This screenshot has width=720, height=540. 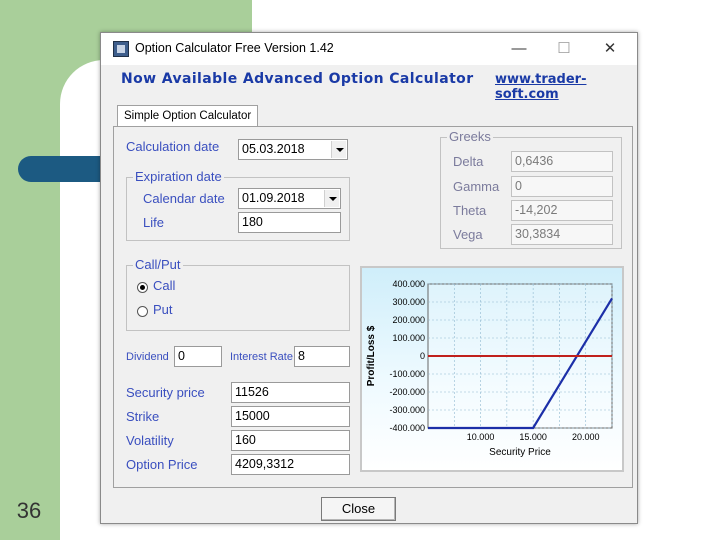 What do you see at coordinates (562, 161) in the screenshot?
I see `delta-output: 0,6436` at bounding box center [562, 161].